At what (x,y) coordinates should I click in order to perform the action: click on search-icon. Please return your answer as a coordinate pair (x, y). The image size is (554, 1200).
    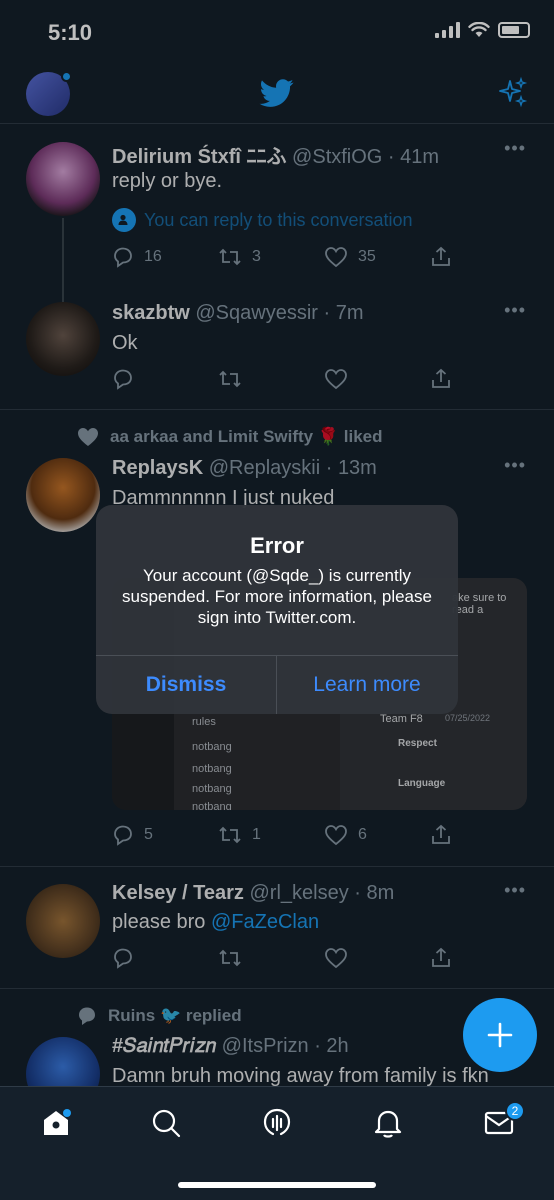
    Looking at the image, I should click on (166, 1123).